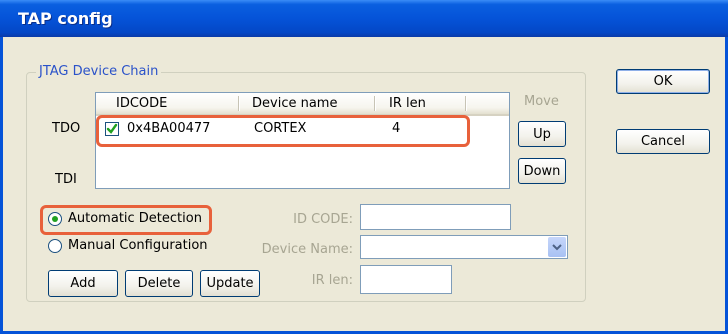 This screenshot has height=334, width=728. Describe the element at coordinates (230, 283) in the screenshot. I see `update-button: Update` at that location.